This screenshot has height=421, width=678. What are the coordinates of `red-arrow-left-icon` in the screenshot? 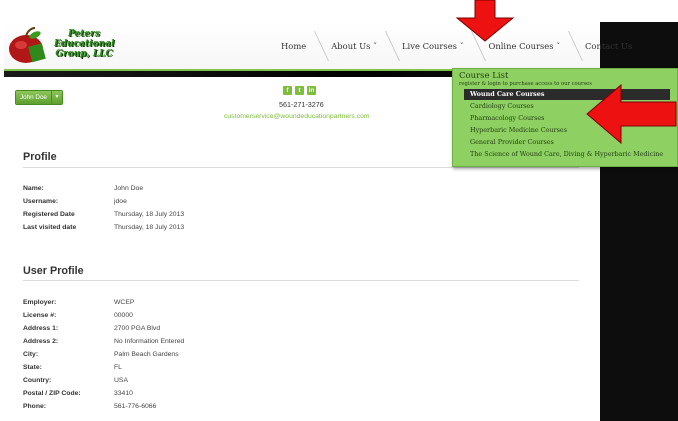 It's located at (631, 114).